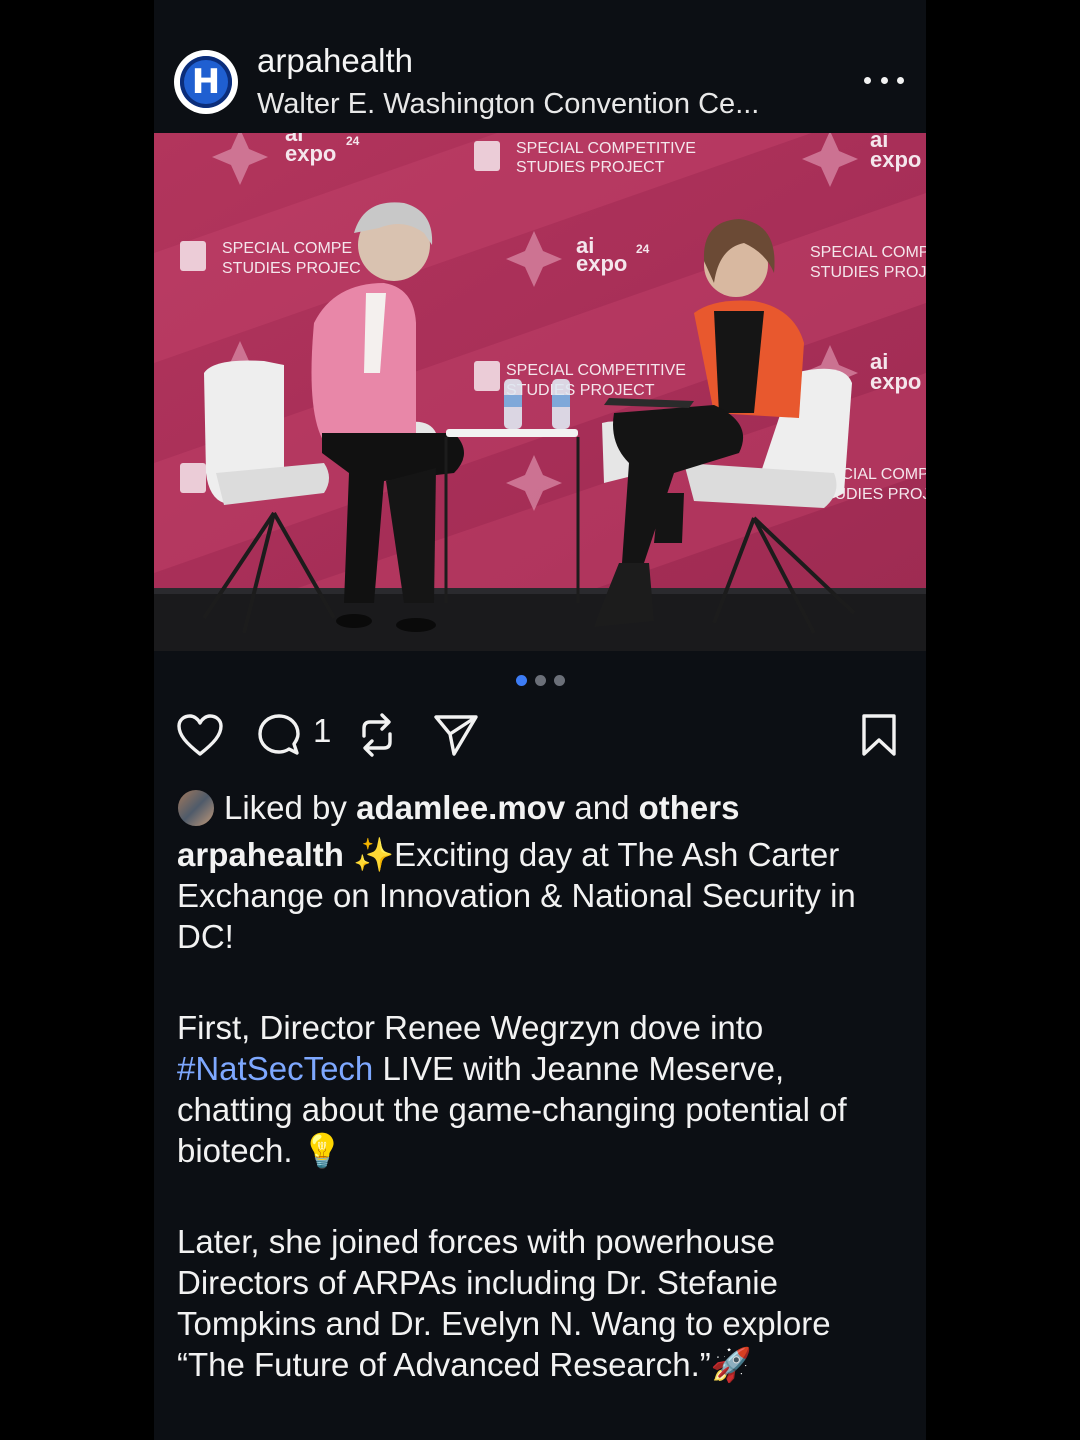  What do you see at coordinates (602, 807) in the screenshot?
I see `liked-by-conj: and` at bounding box center [602, 807].